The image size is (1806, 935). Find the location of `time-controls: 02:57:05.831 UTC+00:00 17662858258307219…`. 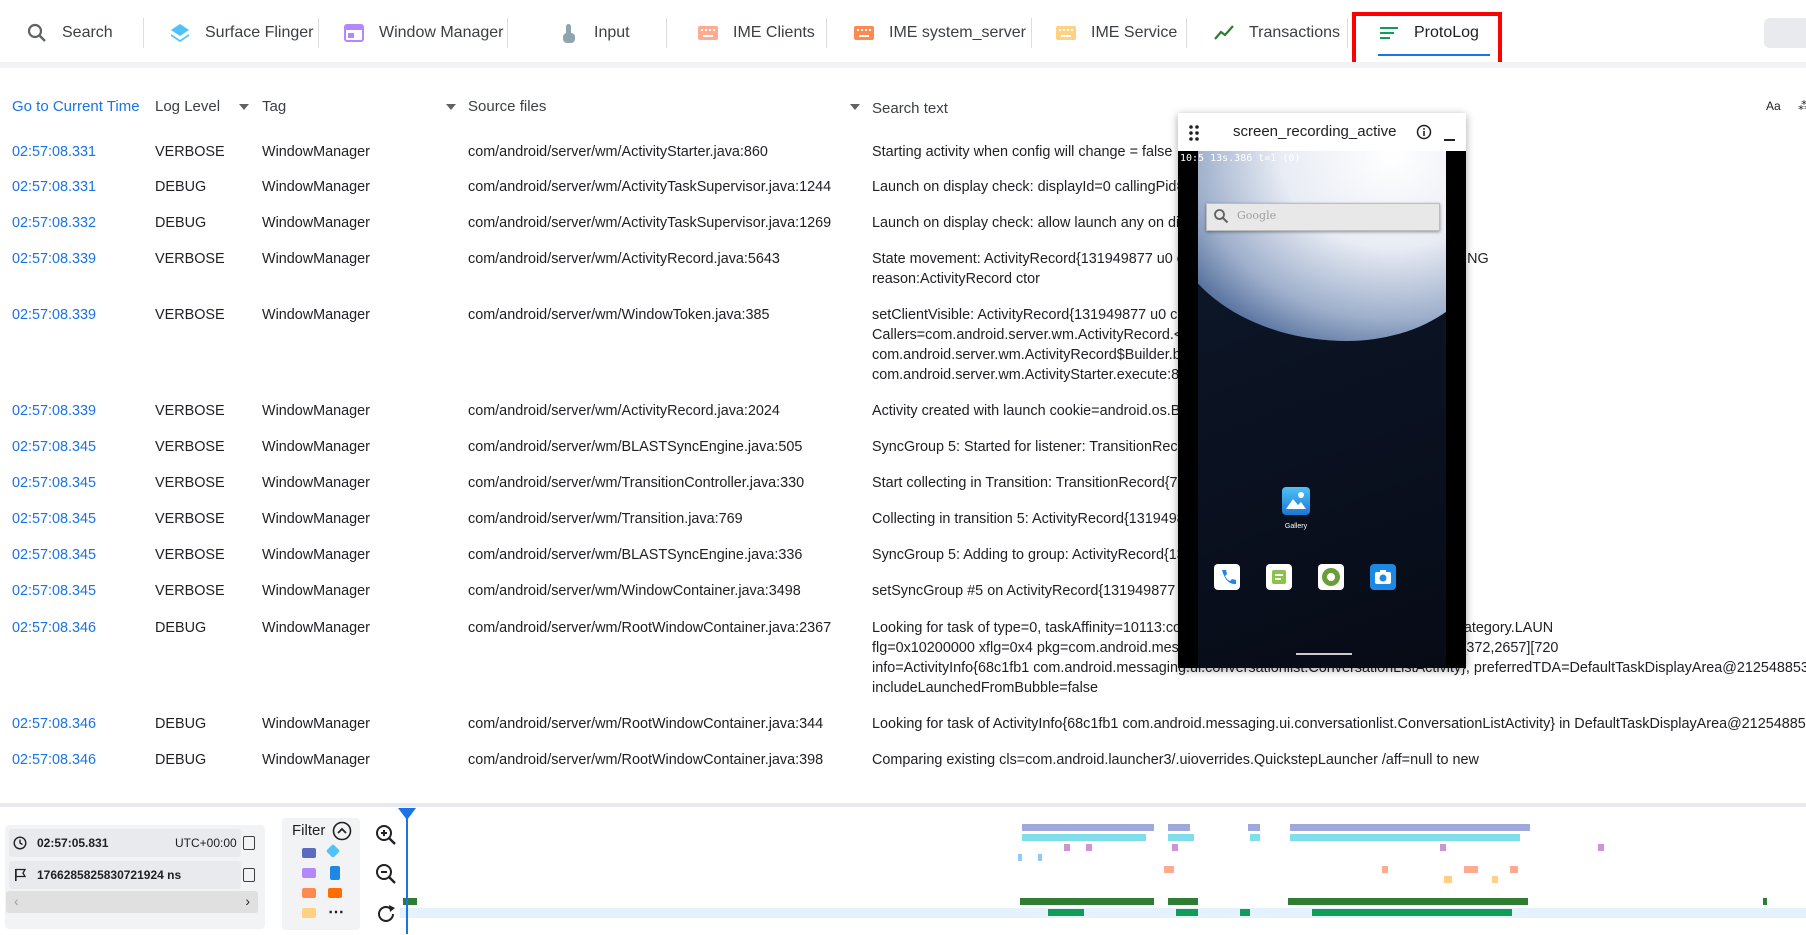

time-controls: 02:57:05.831 UTC+00:00 17662858258307219… is located at coordinates (135, 877).